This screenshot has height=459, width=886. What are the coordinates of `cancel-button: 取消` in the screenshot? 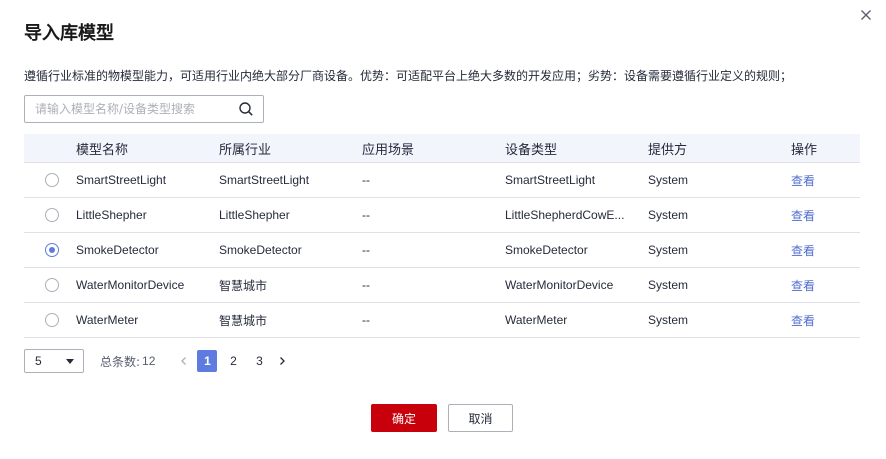 It's located at (480, 418).